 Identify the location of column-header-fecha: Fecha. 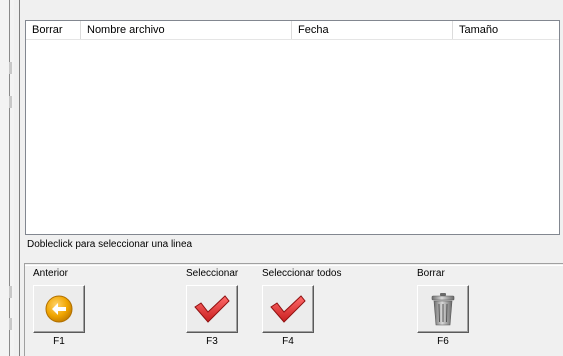
(372, 30).